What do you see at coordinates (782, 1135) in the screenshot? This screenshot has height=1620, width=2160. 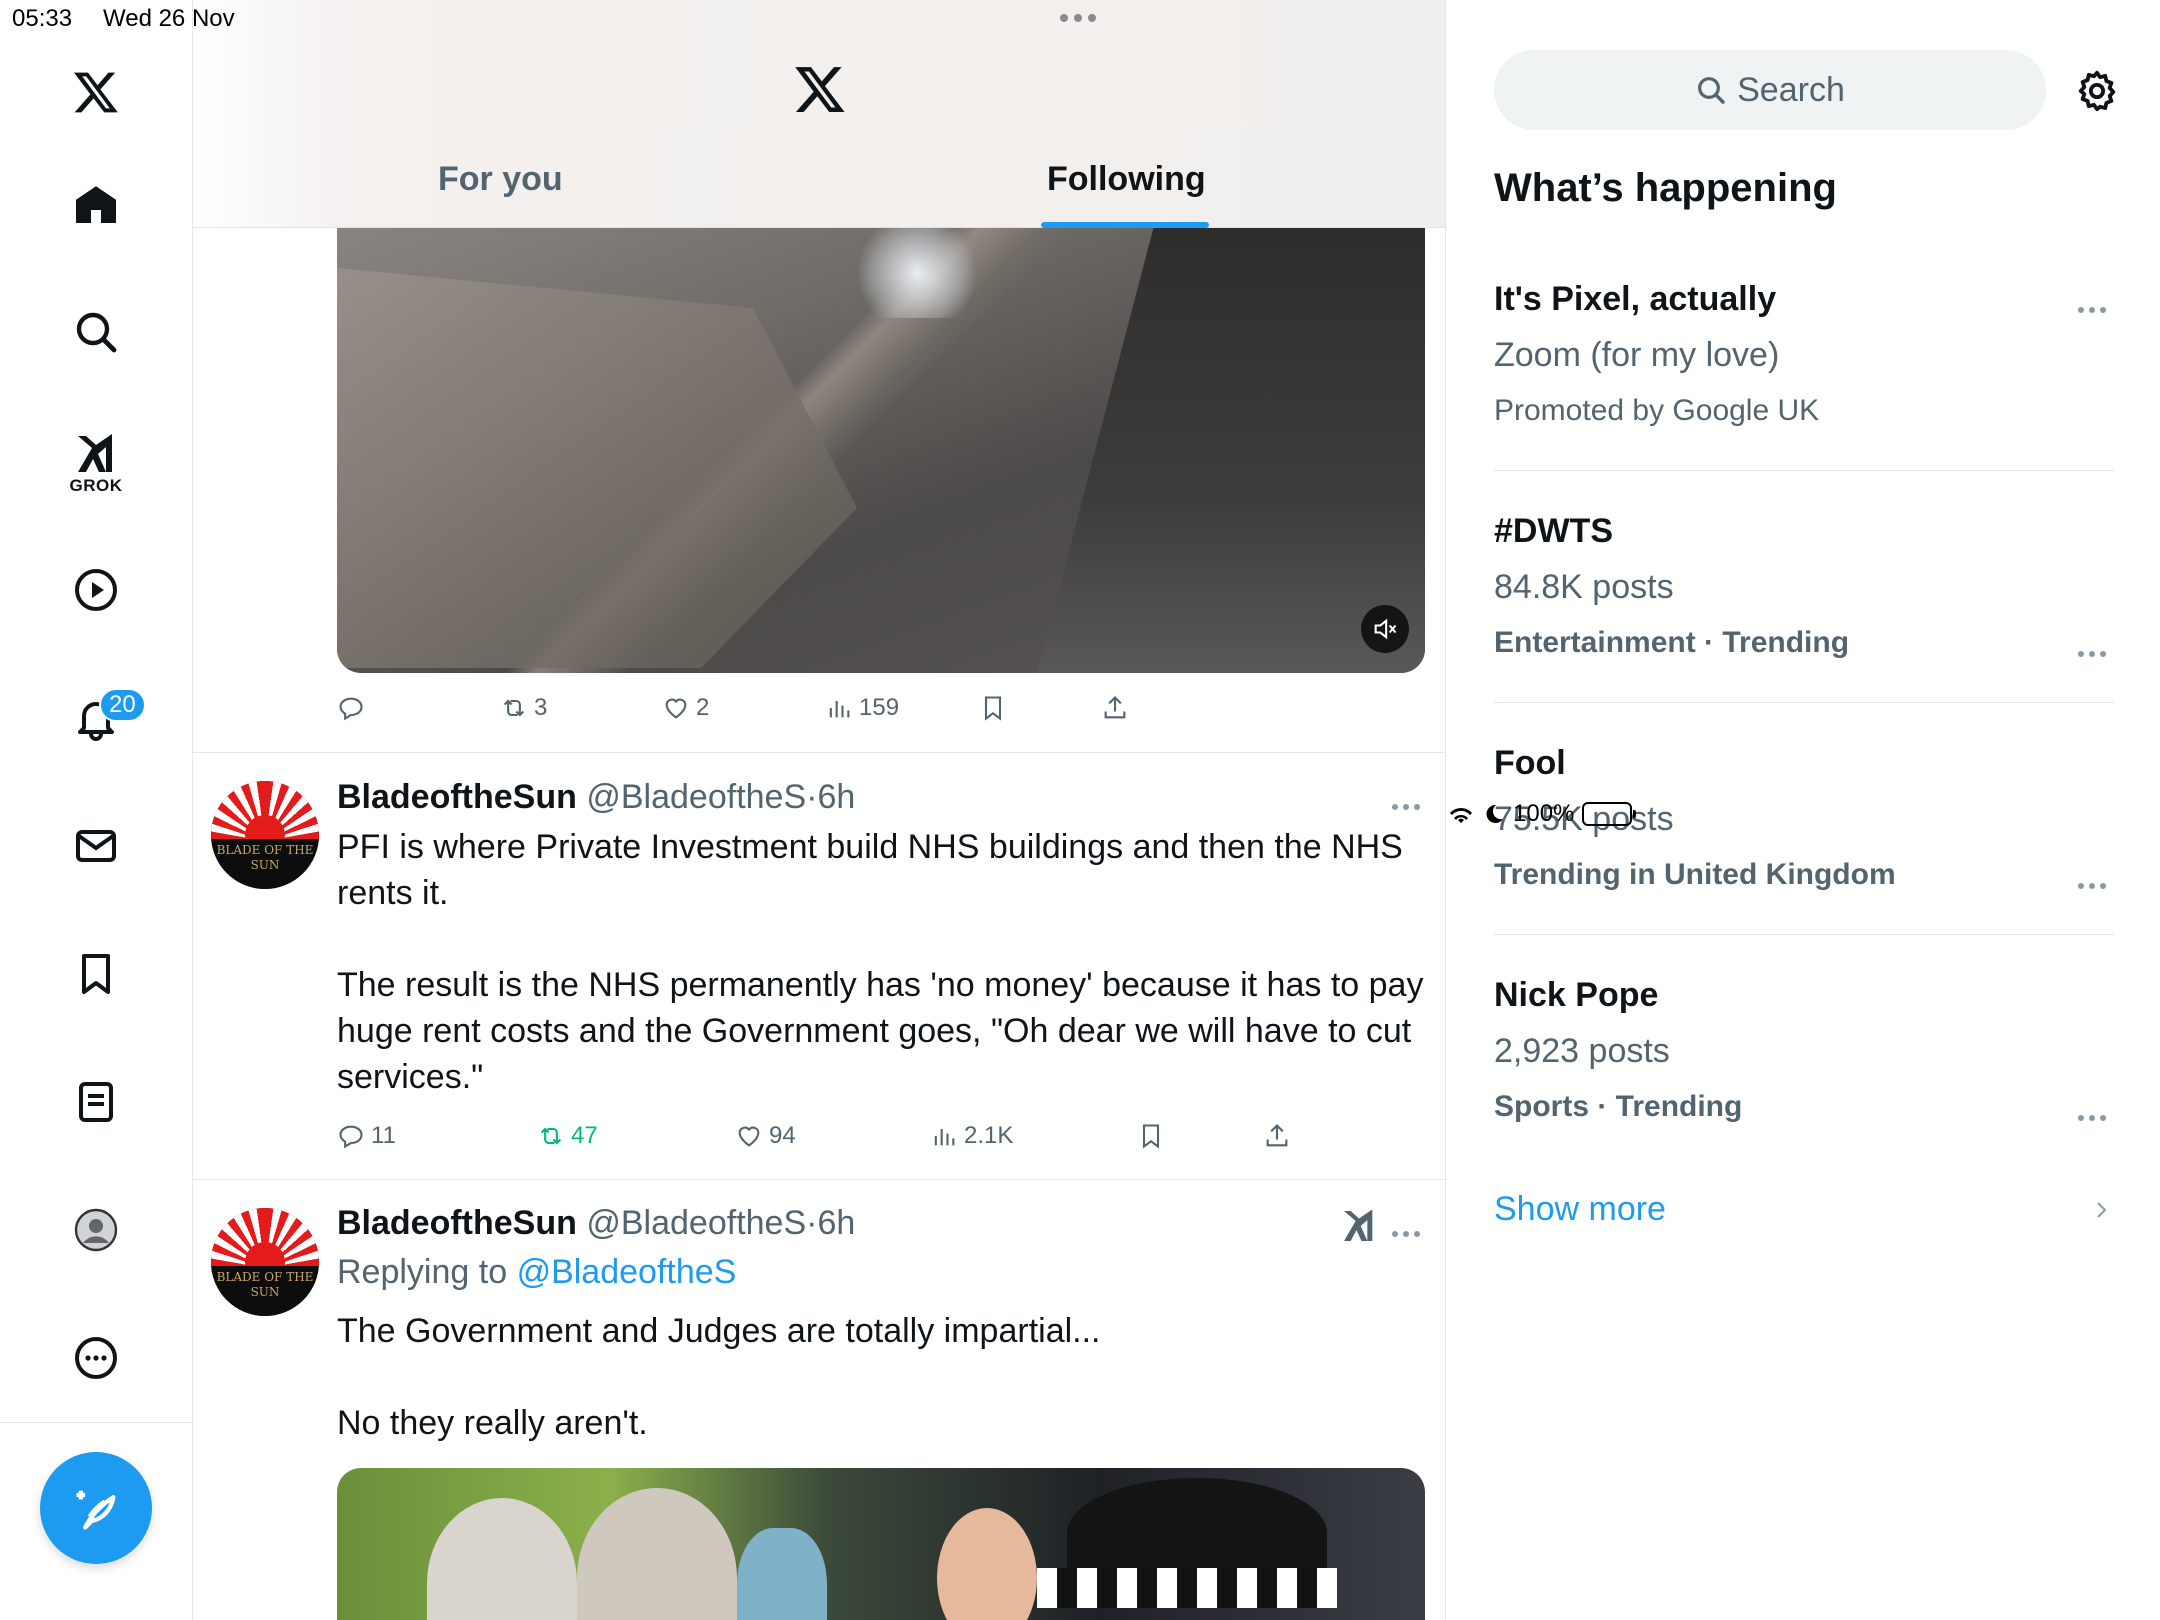 I see `like-count: 94` at bounding box center [782, 1135].